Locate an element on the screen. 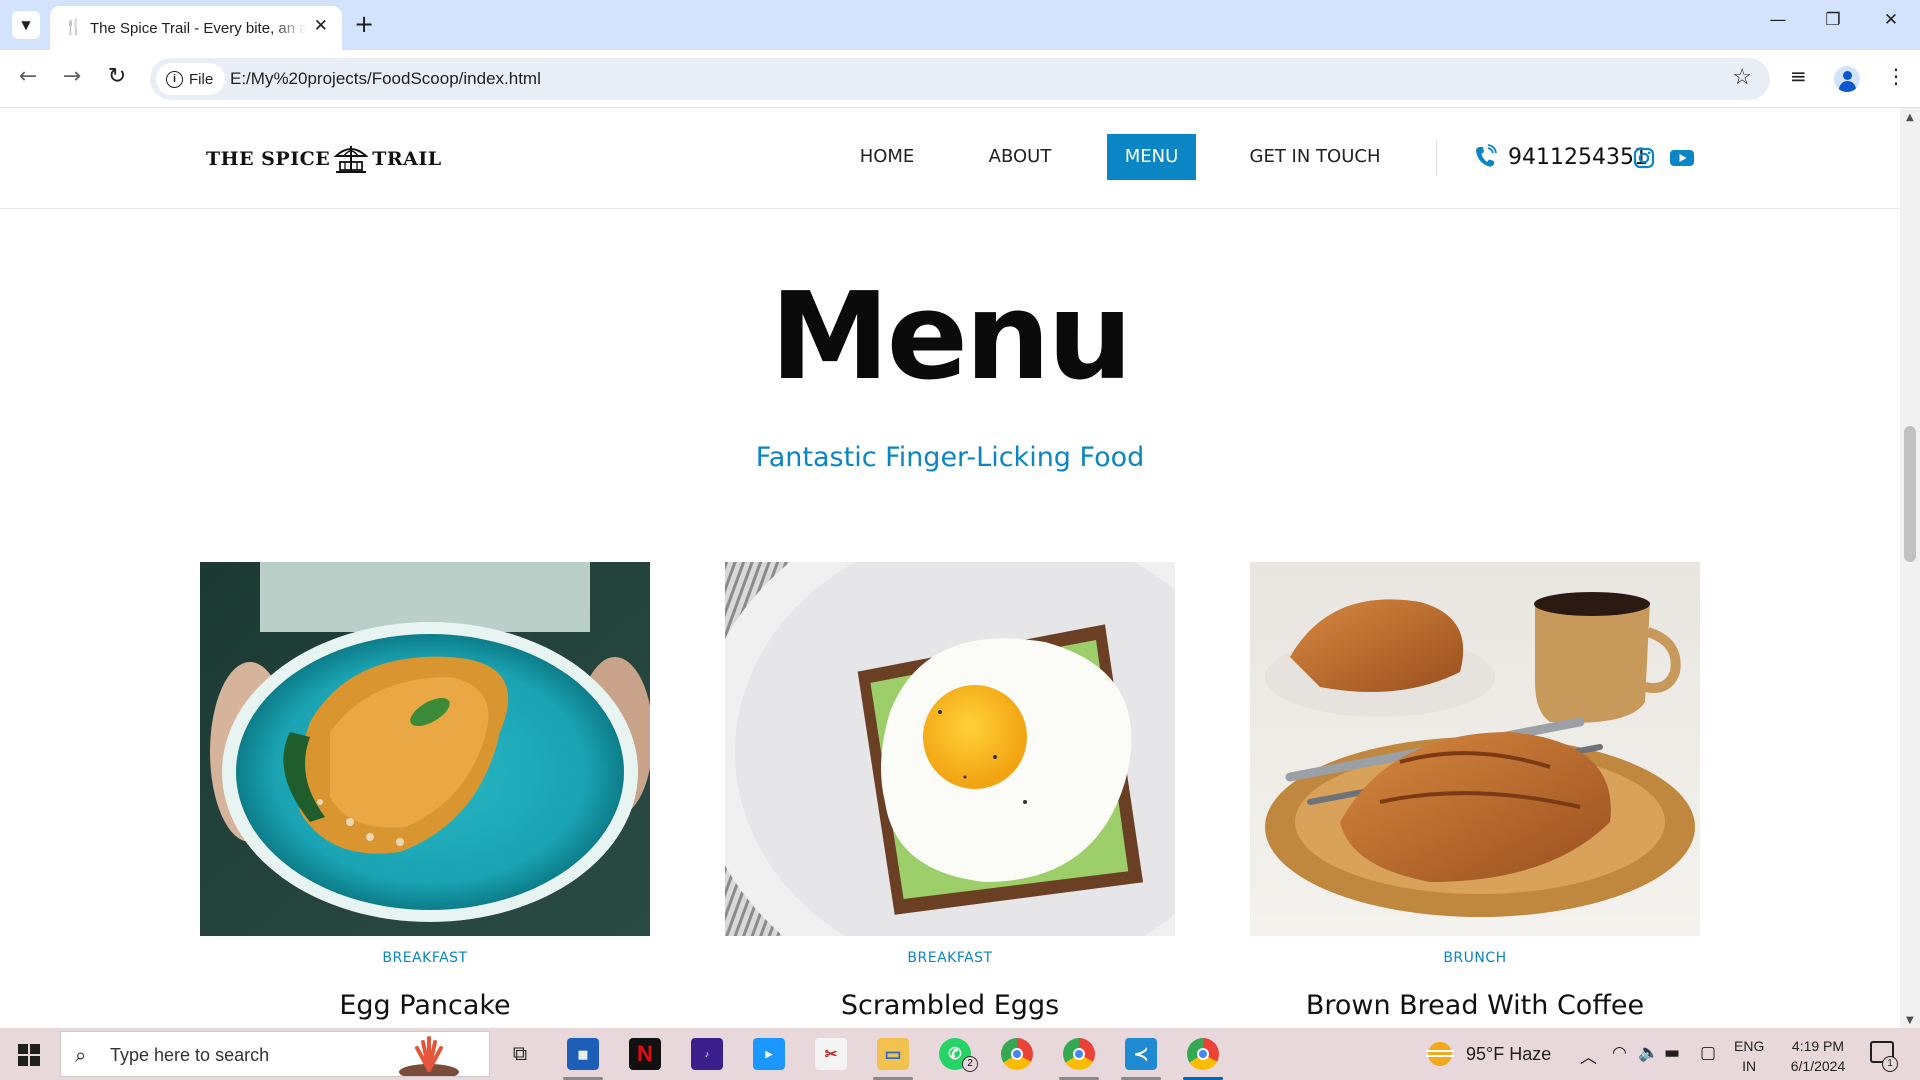 The height and width of the screenshot is (1080, 1920). umbrella-stall-icon is located at coordinates (351, 159).